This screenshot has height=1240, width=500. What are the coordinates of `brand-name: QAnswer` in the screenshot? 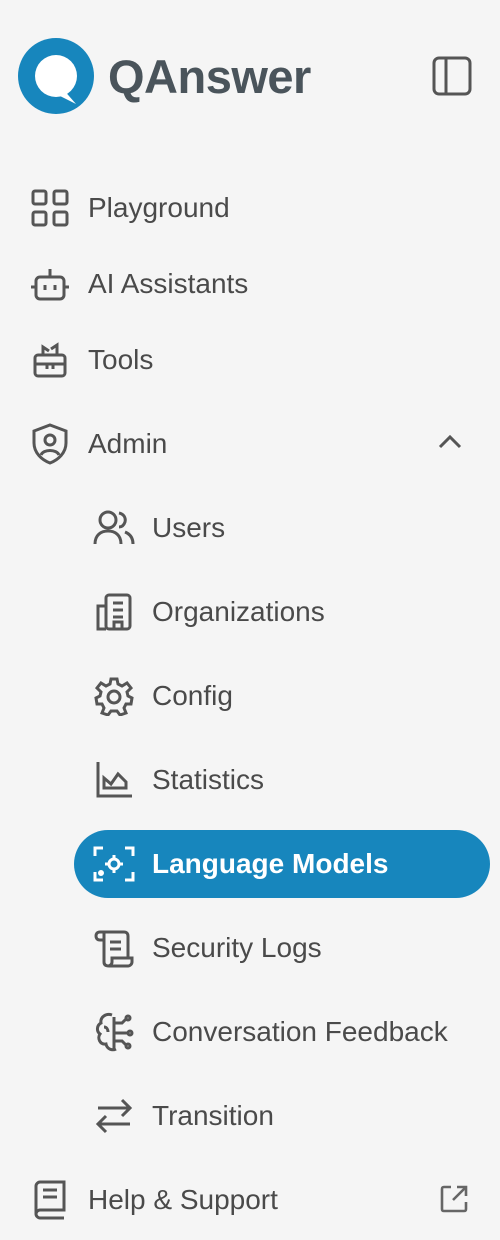 It's located at (209, 76).